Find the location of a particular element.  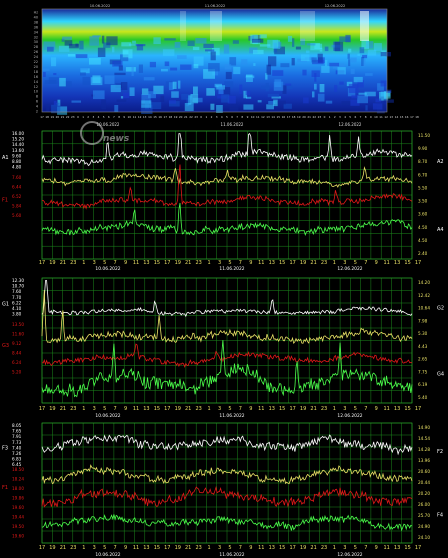

spectrogram-hour-tick: 15 is located at coordinates (279, 117).